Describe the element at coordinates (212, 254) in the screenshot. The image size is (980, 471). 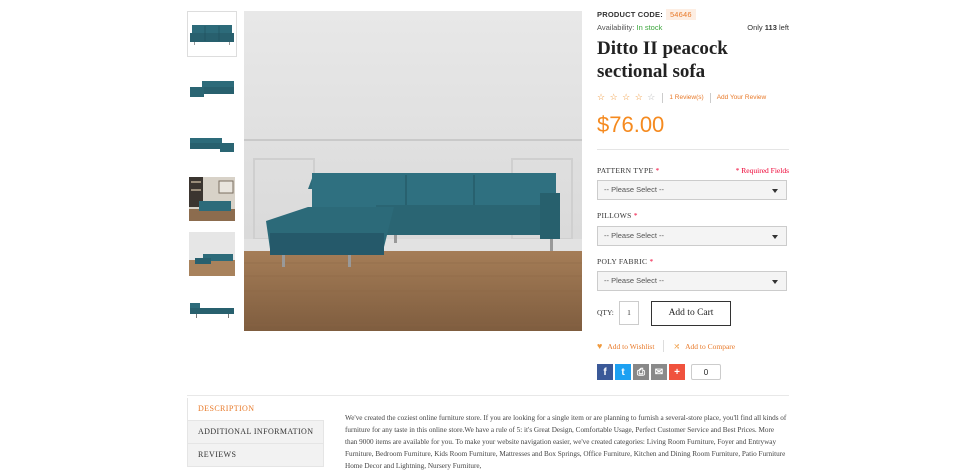
I see `thumbnail-room-wide` at that location.